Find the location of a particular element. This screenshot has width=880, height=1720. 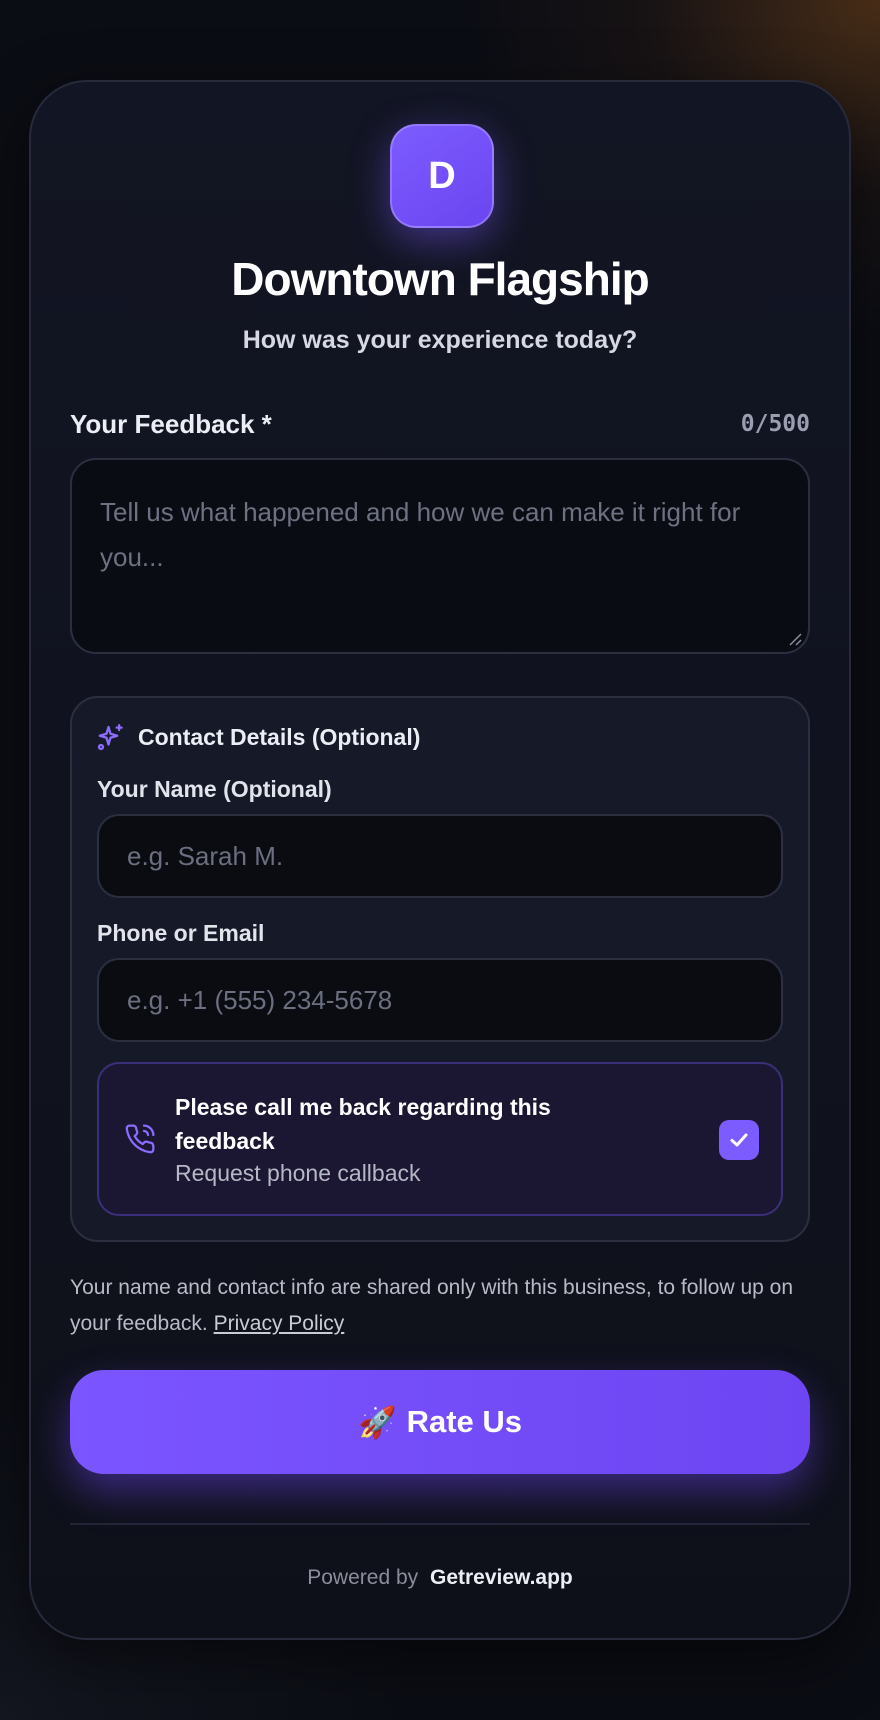

rocket-icon: 🚀 is located at coordinates (377, 1422).